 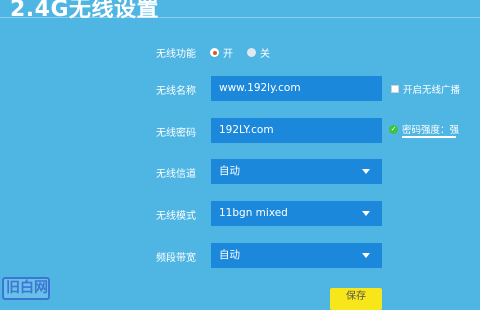 What do you see at coordinates (431, 130) in the screenshot?
I see `password-strength-text: 密码强度：强` at bounding box center [431, 130].